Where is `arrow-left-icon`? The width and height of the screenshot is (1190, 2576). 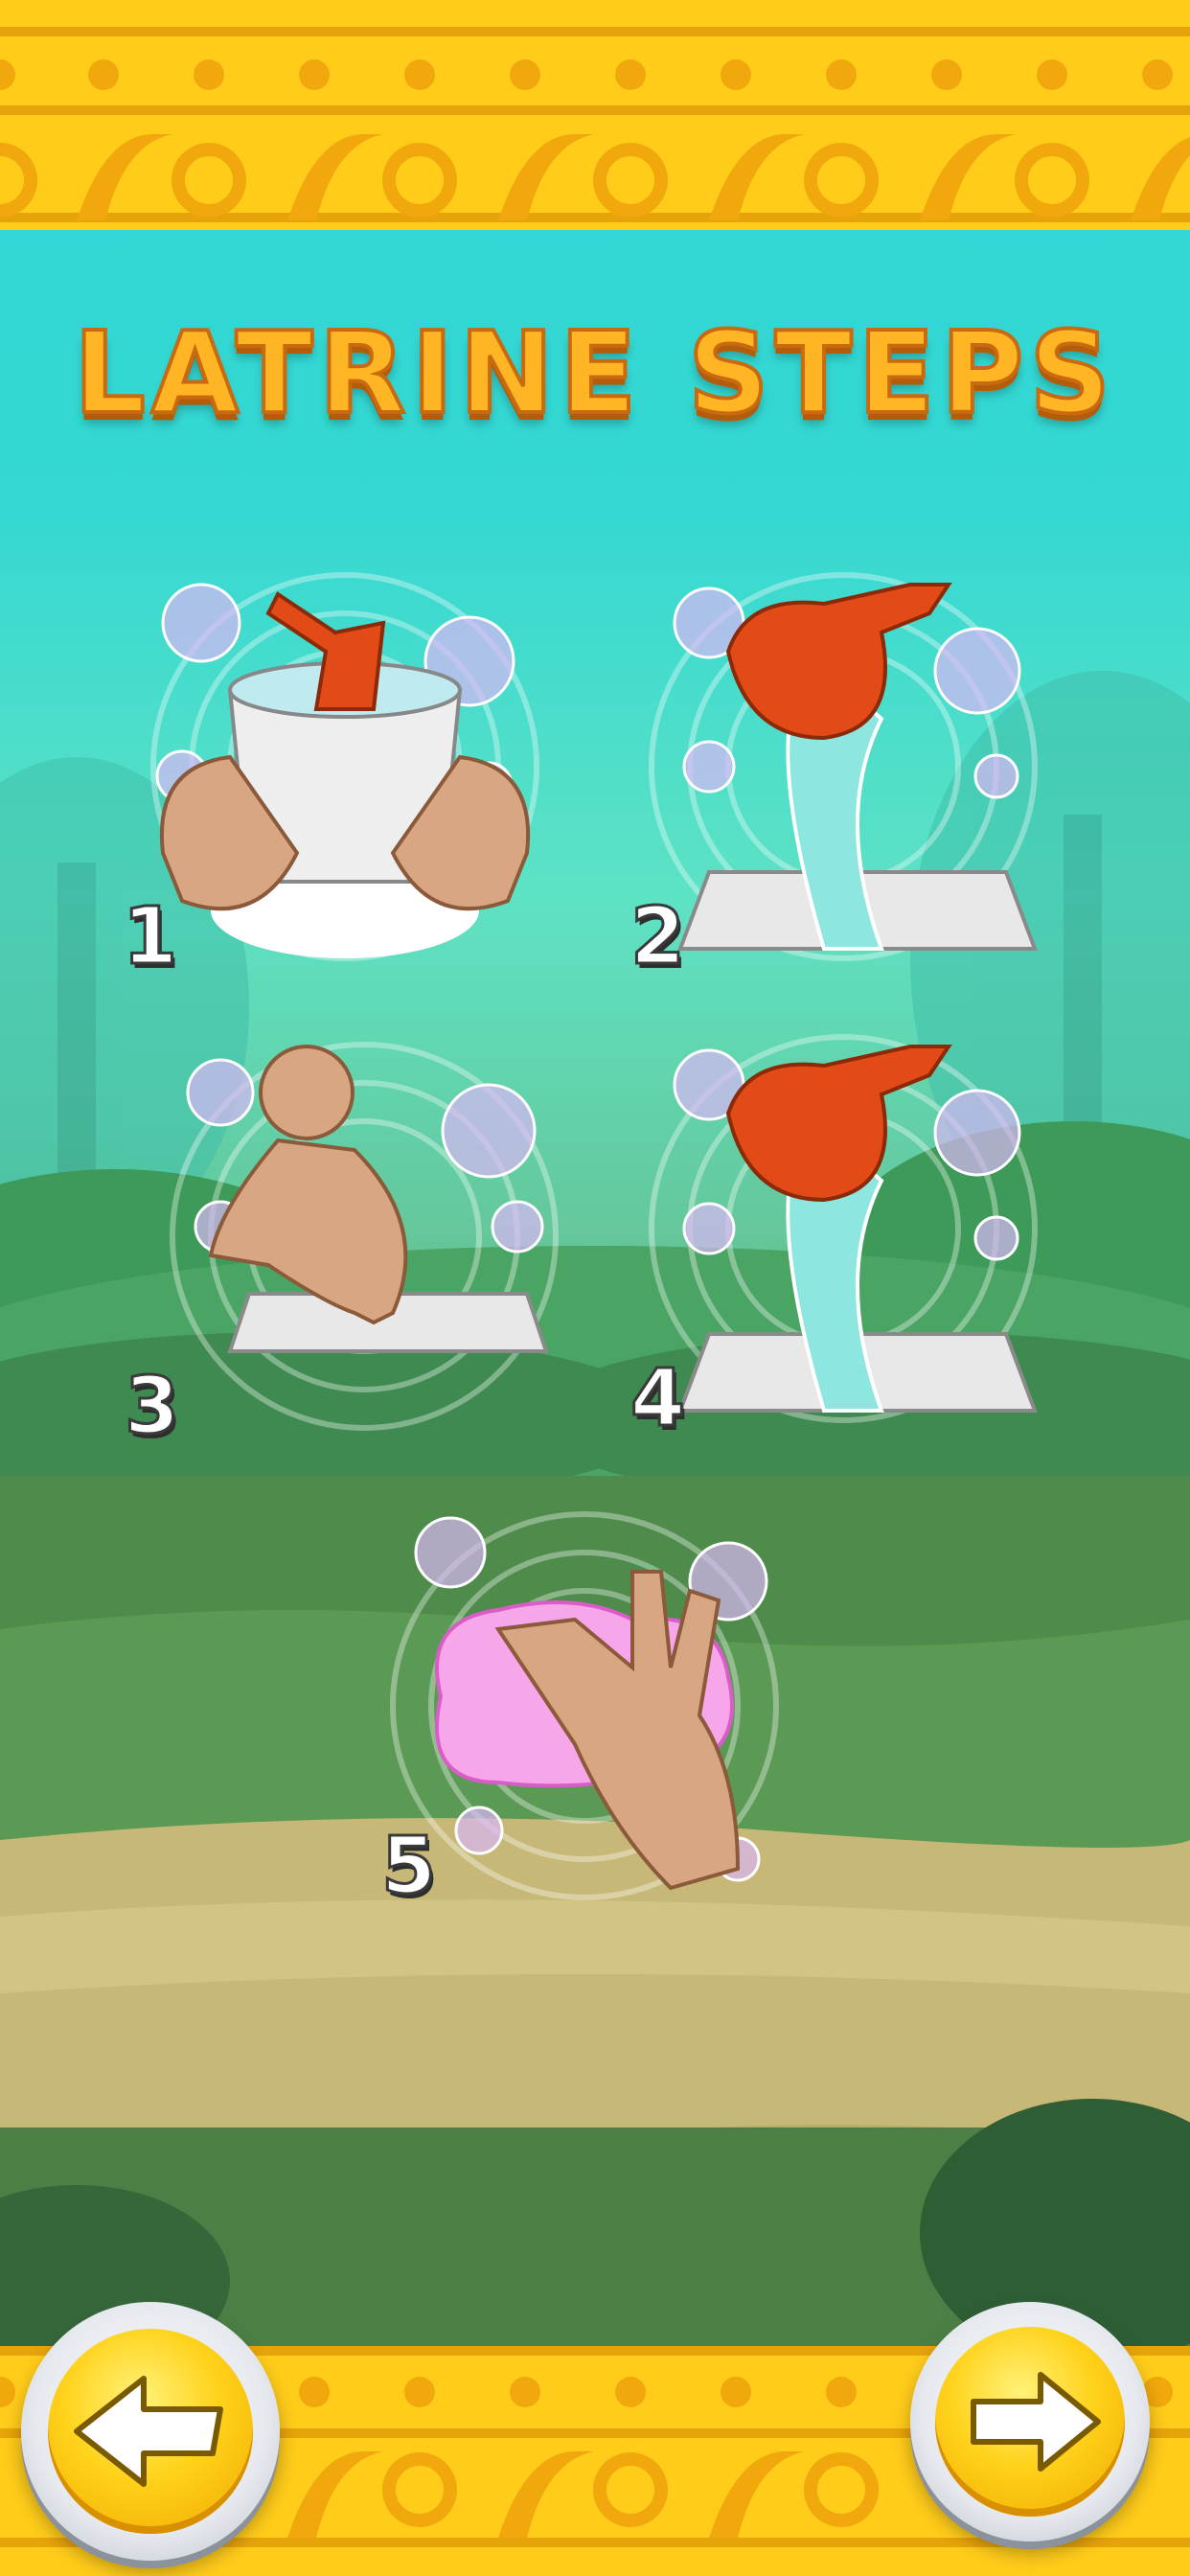 arrow-left-icon is located at coordinates (148, 2431).